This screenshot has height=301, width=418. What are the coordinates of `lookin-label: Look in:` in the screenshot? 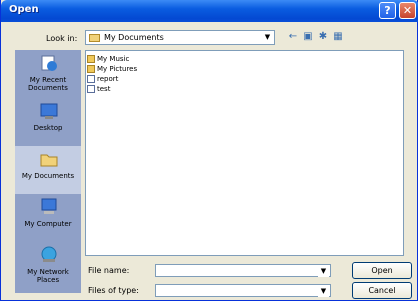 It's located at (62, 38).